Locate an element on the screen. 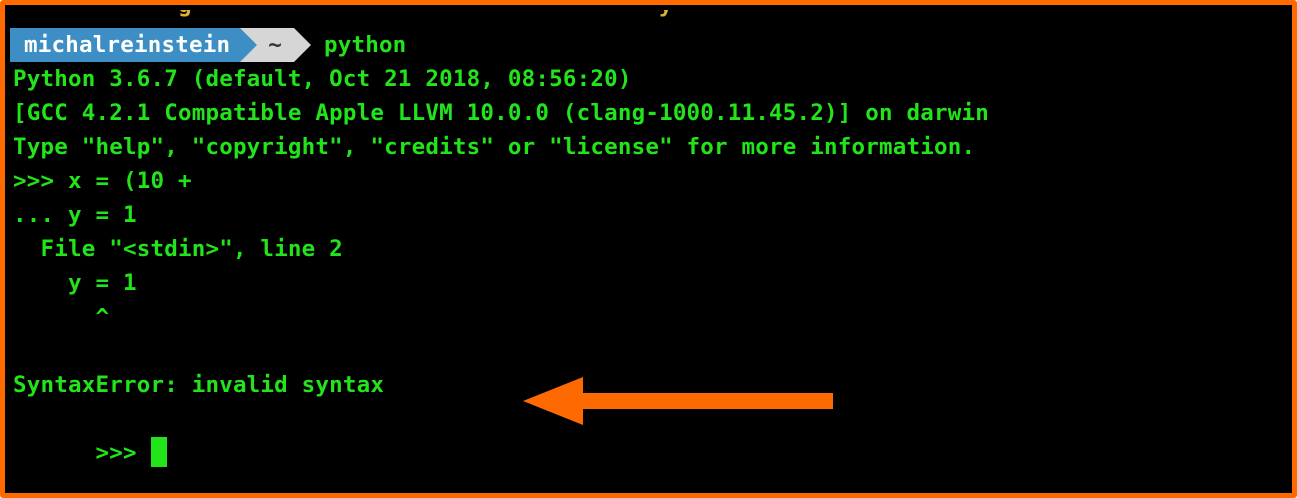 This screenshot has width=1297, height=498. syntax-error-message: SyntaxError: invalid syntax is located at coordinates (199, 385).